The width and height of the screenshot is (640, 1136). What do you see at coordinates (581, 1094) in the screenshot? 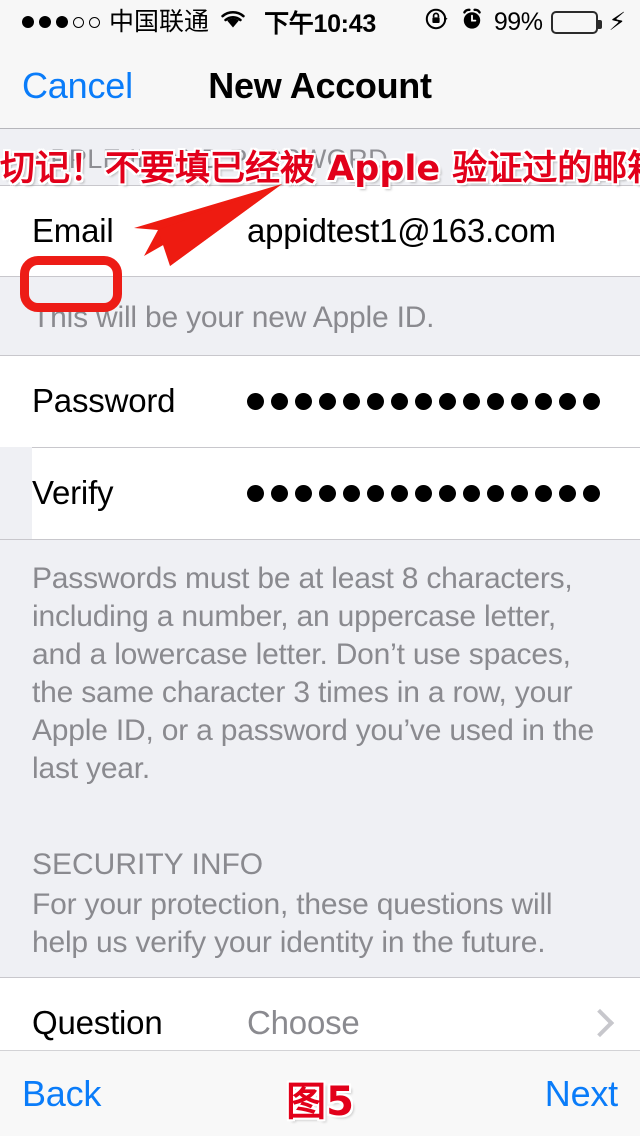
I see `next-button: Next` at bounding box center [581, 1094].